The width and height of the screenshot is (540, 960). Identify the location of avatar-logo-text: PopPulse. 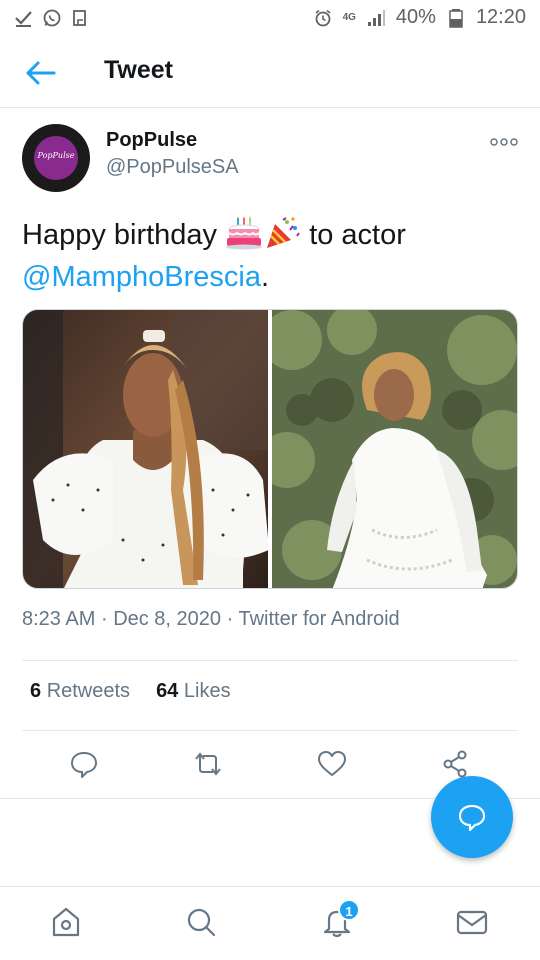
(56, 155).